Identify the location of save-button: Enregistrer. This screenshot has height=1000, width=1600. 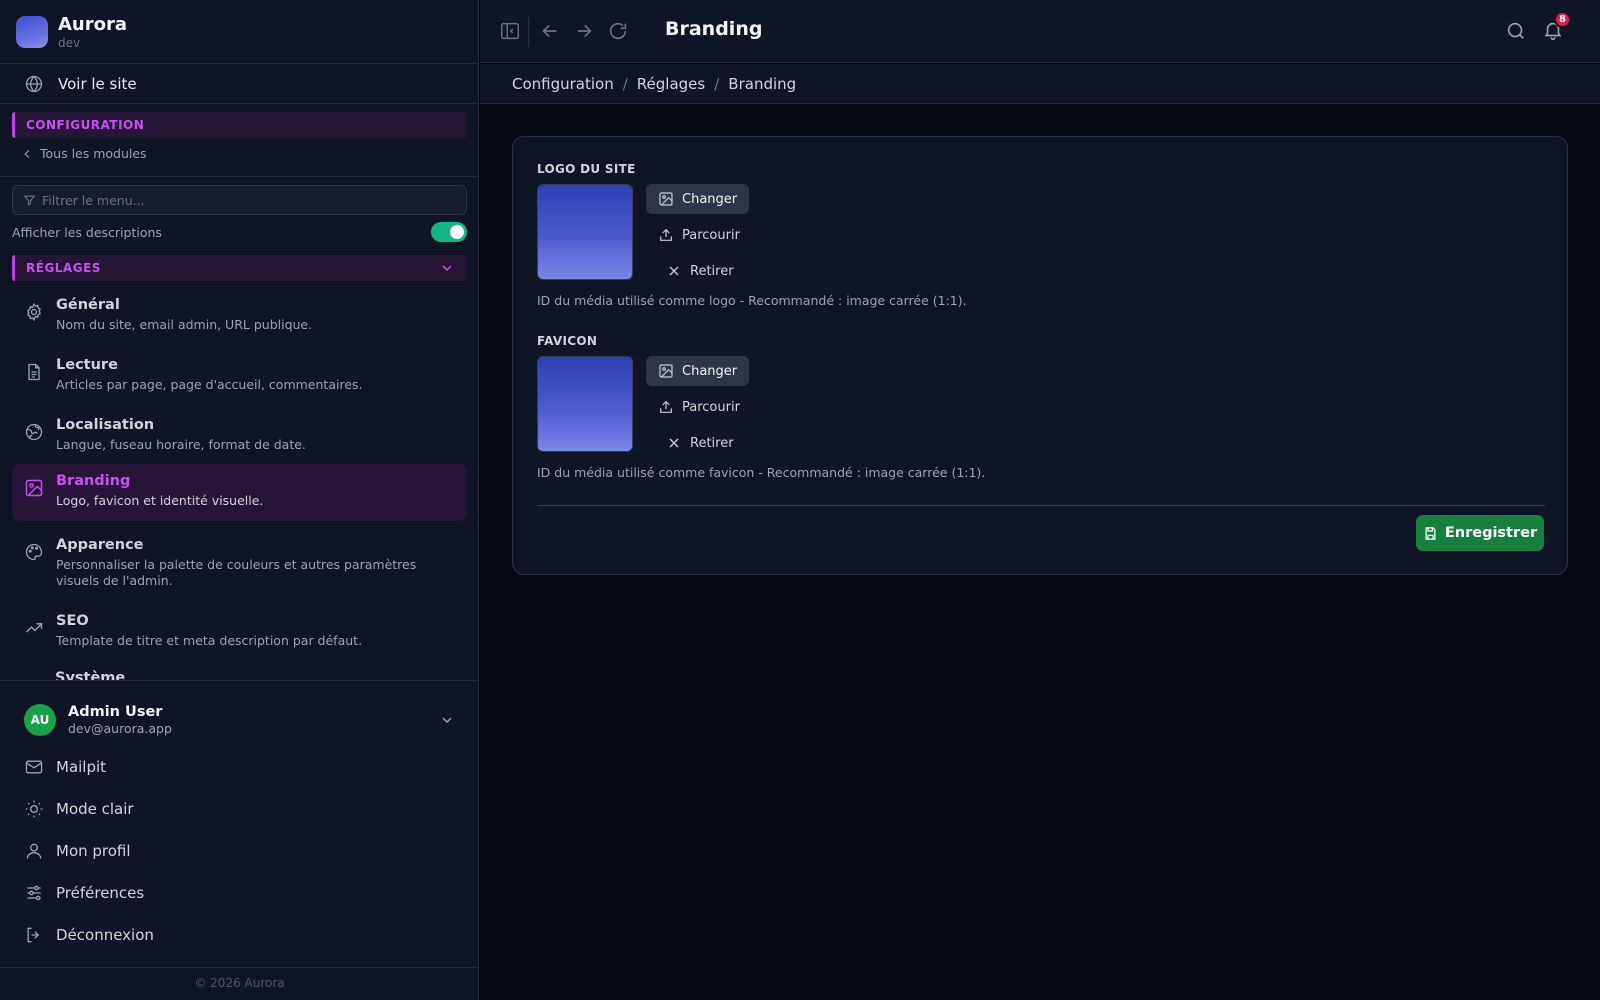
(1480, 533).